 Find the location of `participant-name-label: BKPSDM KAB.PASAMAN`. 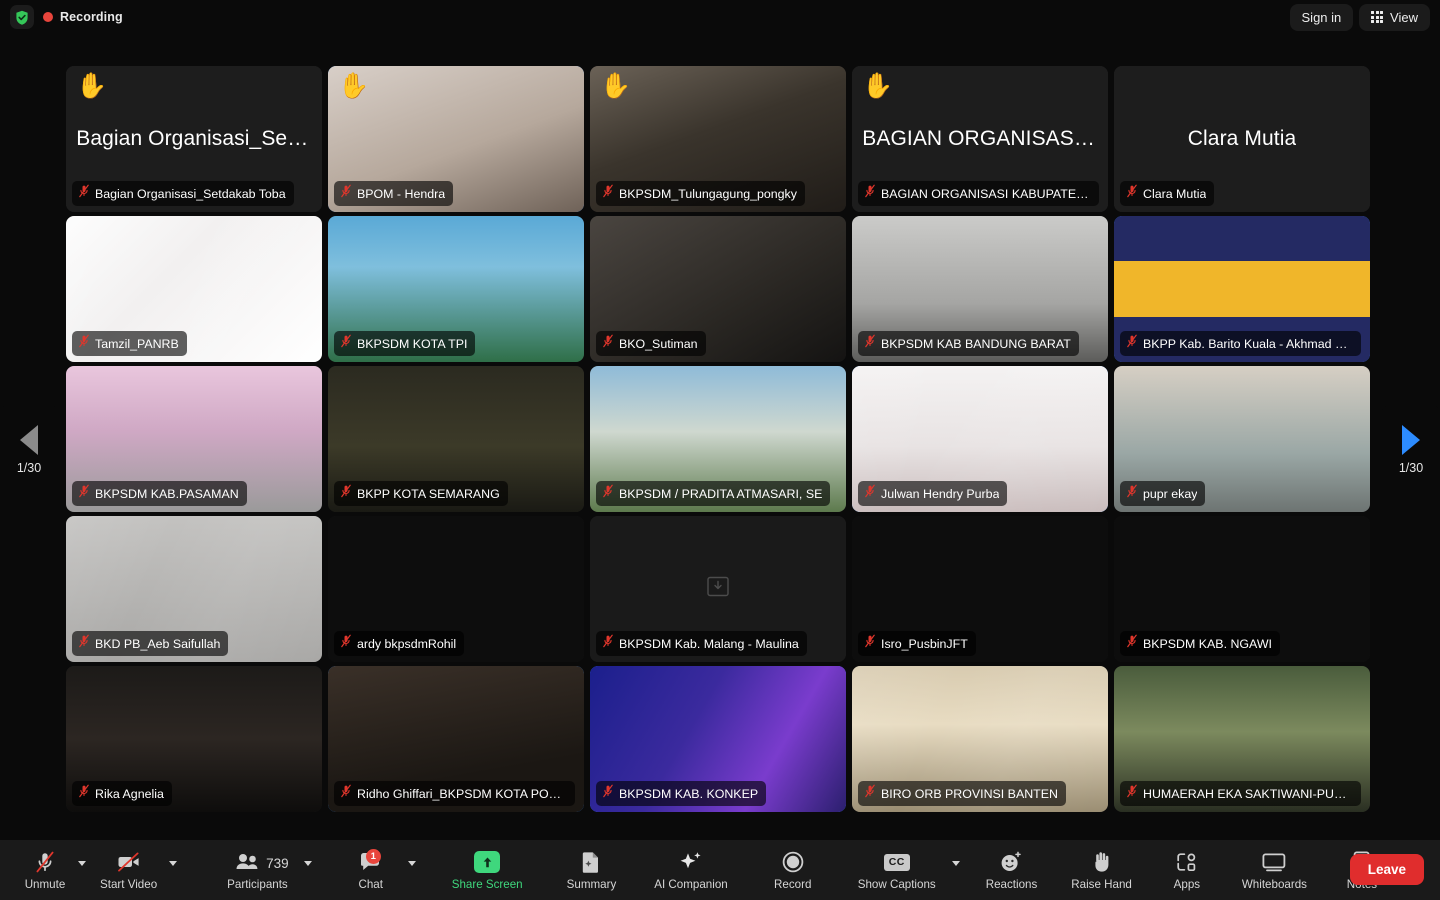

participant-name-label: BKPSDM KAB.PASAMAN is located at coordinates (167, 493).